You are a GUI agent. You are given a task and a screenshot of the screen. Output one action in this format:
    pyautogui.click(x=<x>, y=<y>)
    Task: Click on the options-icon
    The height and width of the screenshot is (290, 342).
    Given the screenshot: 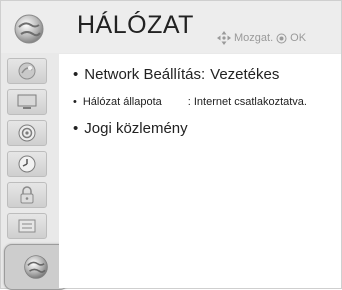 What is the action you would take?
    pyautogui.click(x=27, y=226)
    